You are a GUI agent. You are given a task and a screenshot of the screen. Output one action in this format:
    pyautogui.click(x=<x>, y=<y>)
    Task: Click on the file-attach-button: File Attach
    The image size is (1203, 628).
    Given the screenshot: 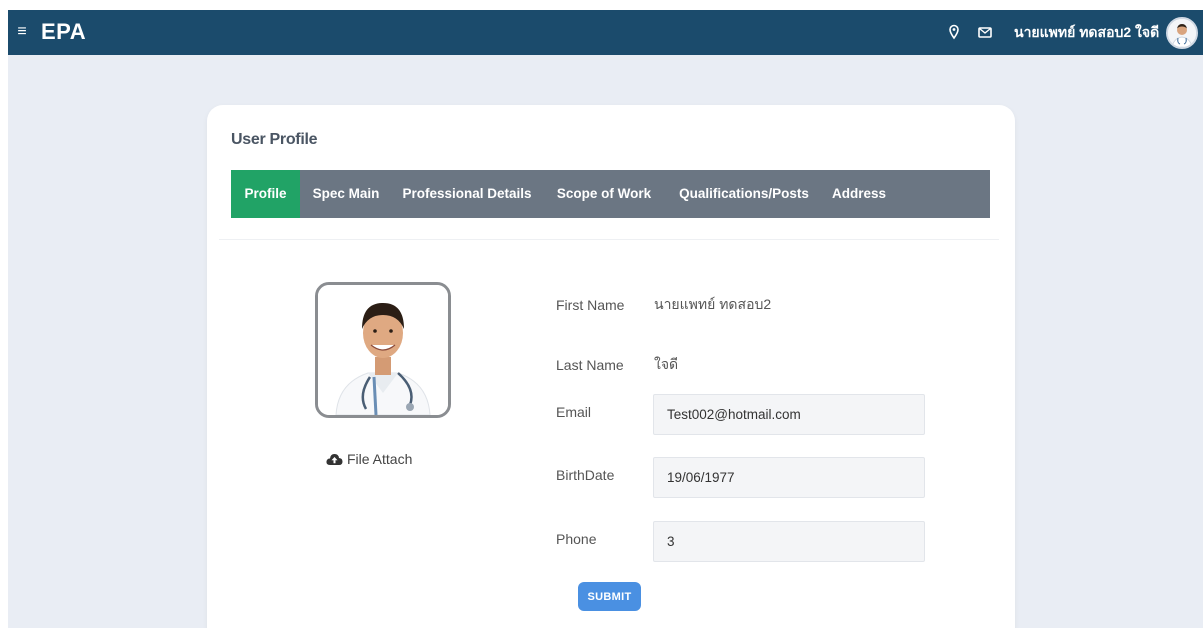 What is the action you would take?
    pyautogui.click(x=369, y=459)
    